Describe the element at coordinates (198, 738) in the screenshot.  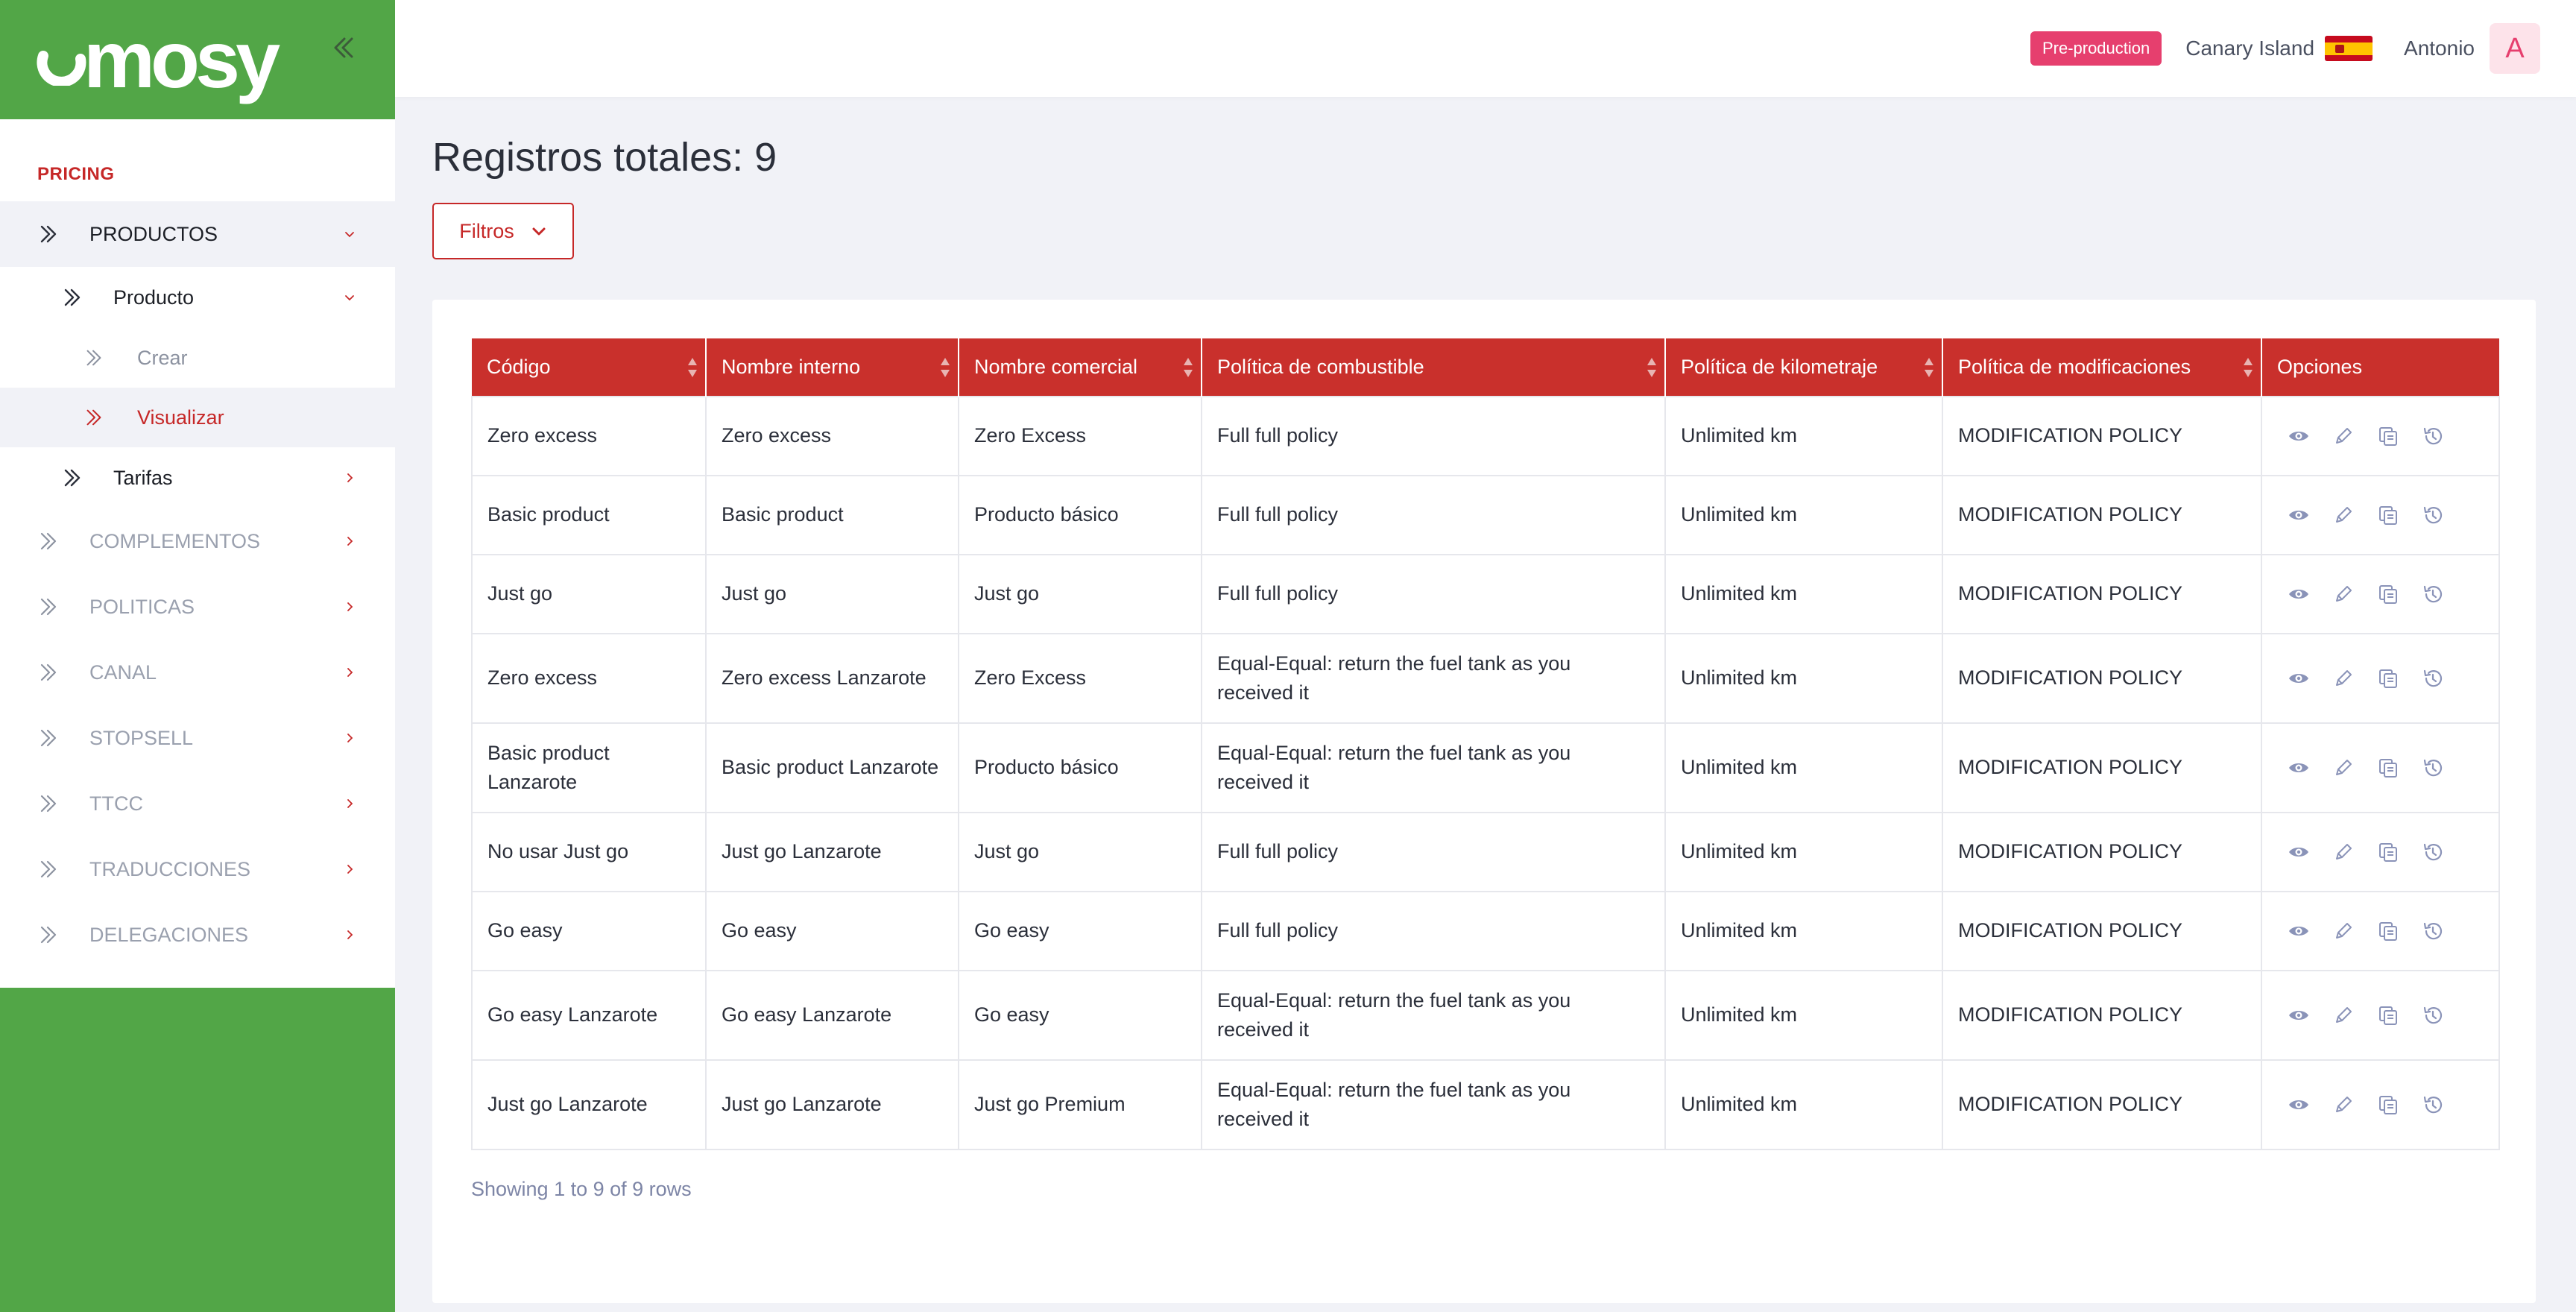
I see `sidebar-item-stopsell: STOPSELL` at that location.